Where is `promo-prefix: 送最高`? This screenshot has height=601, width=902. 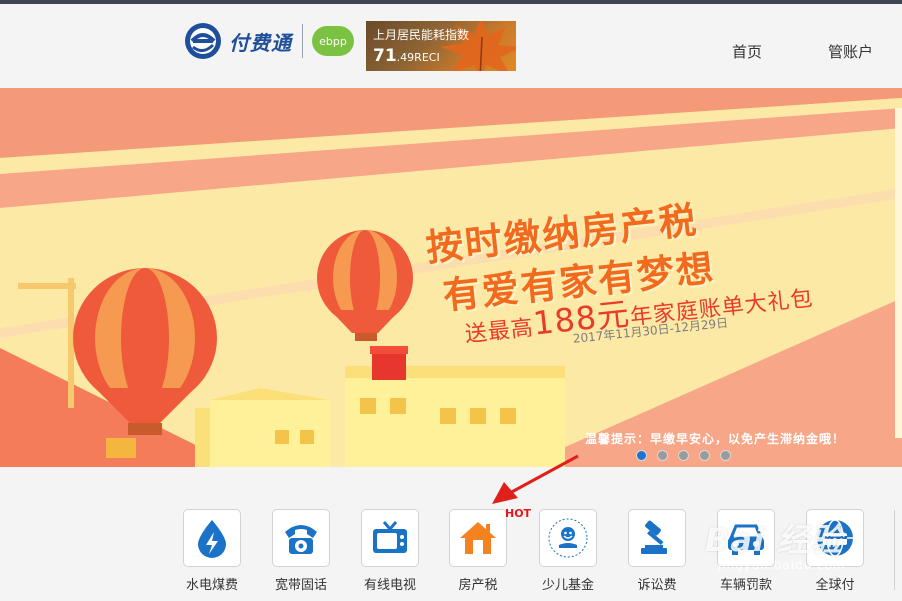
promo-prefix: 送最高 is located at coordinates (499, 331).